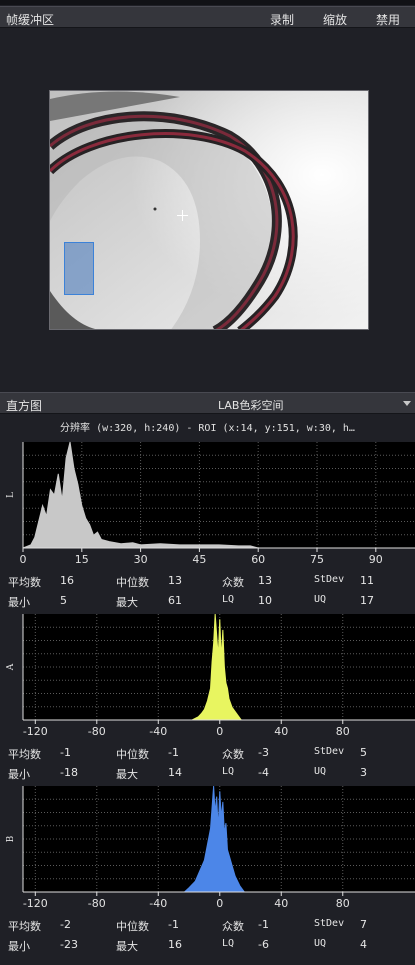 The image size is (415, 965). Describe the element at coordinates (207, 17) in the screenshot. I see `framebuffer-header: 帧缓冲区 录制 缩放 禁用` at that location.